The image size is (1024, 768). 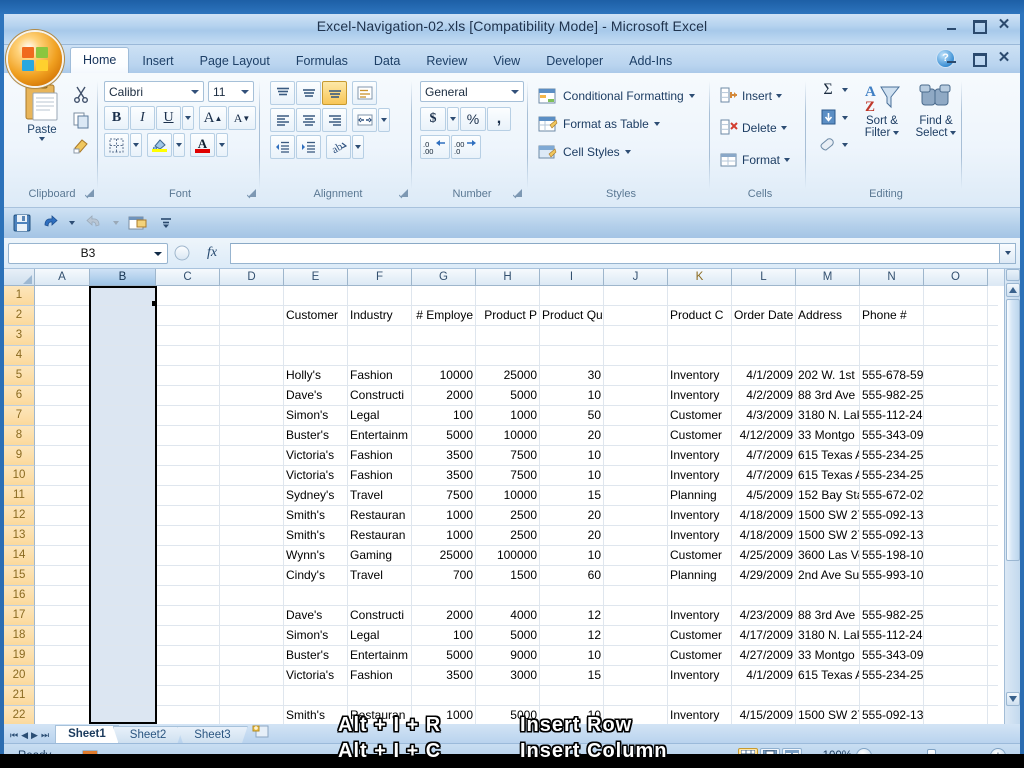 What do you see at coordinates (892, 615) in the screenshot?
I see `cell-N17: 555-982-2523` at bounding box center [892, 615].